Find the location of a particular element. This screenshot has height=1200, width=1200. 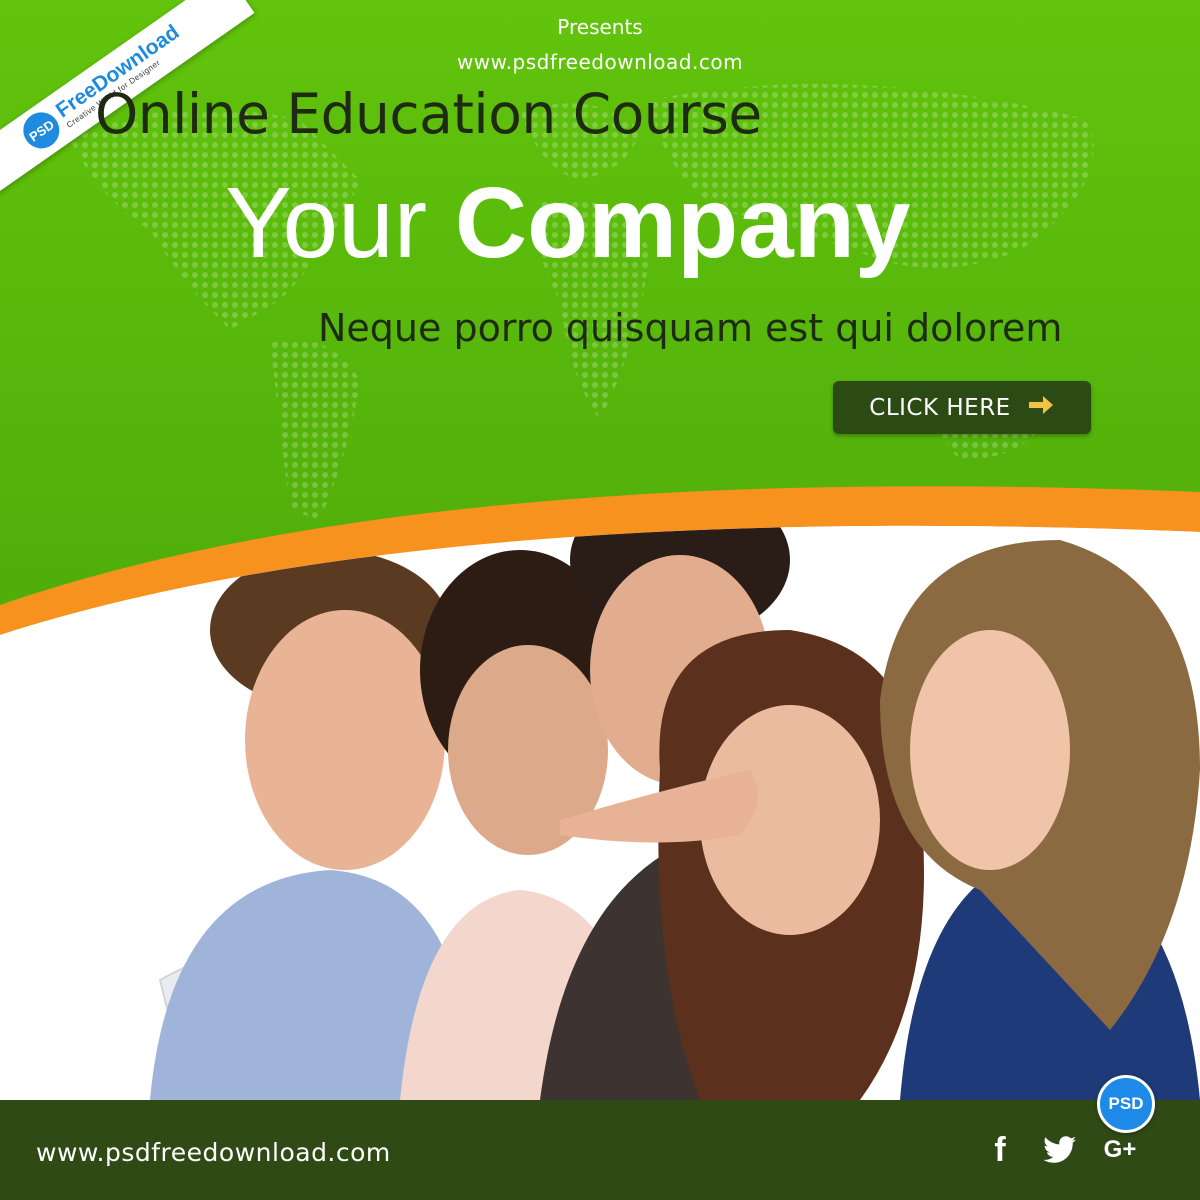

header-url: www.psdfreedownload.com is located at coordinates (600, 62).